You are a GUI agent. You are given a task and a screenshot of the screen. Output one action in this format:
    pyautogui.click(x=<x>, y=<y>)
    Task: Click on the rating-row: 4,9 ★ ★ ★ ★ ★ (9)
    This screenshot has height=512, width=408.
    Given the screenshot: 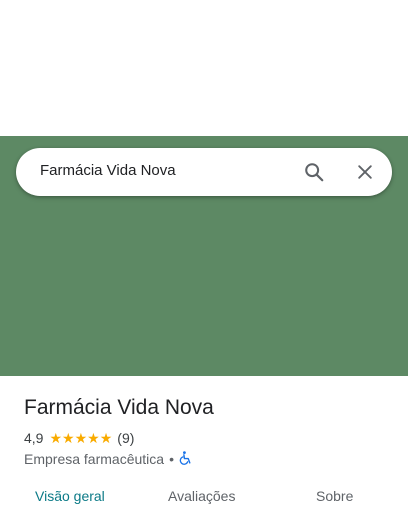 What is the action you would take?
    pyautogui.click(x=79, y=438)
    